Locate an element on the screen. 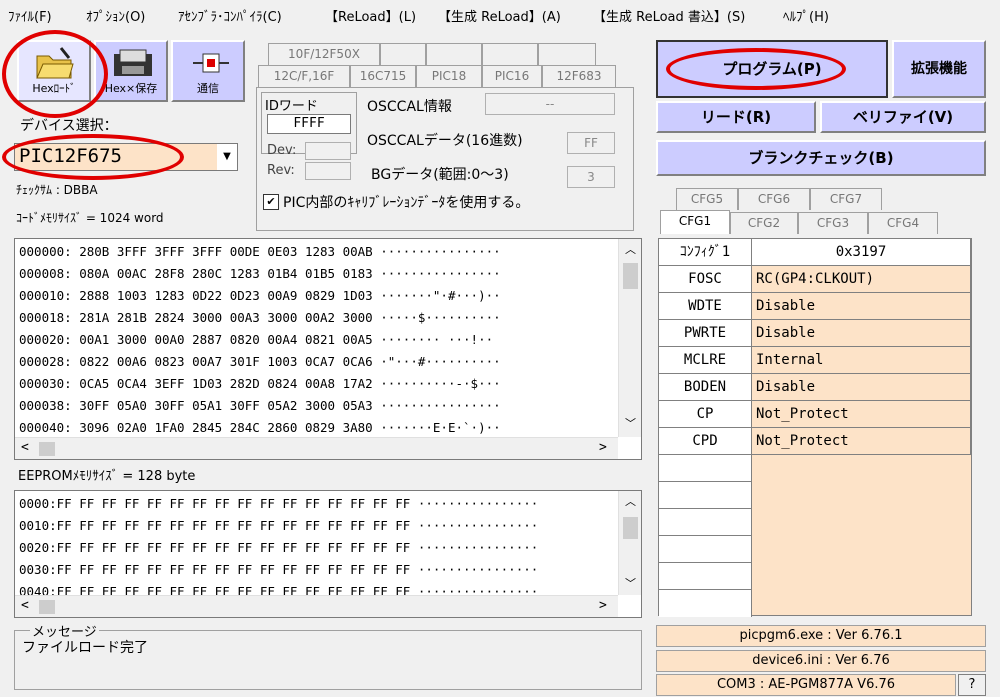 The width and height of the screenshot is (1000, 697). config-row-value: RC(GP4:CLKOUT) is located at coordinates (861, 279).